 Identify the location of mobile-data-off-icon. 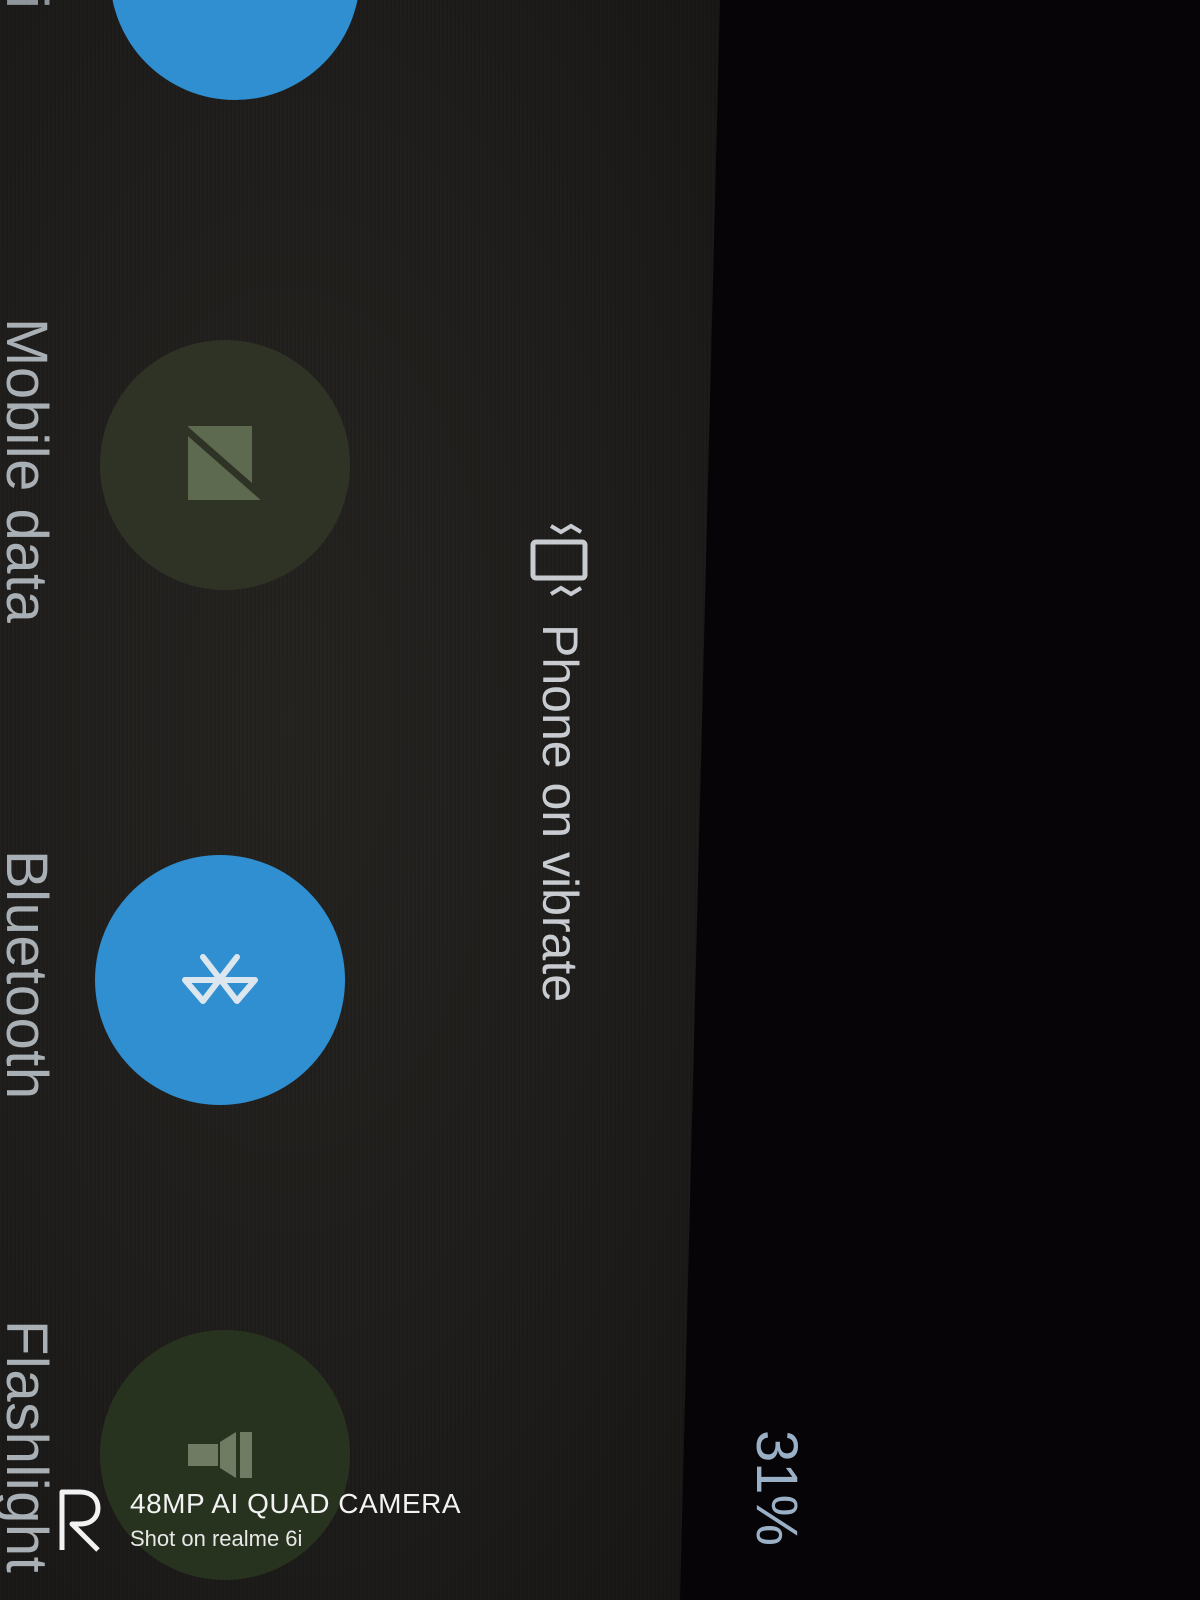
(225, 464).